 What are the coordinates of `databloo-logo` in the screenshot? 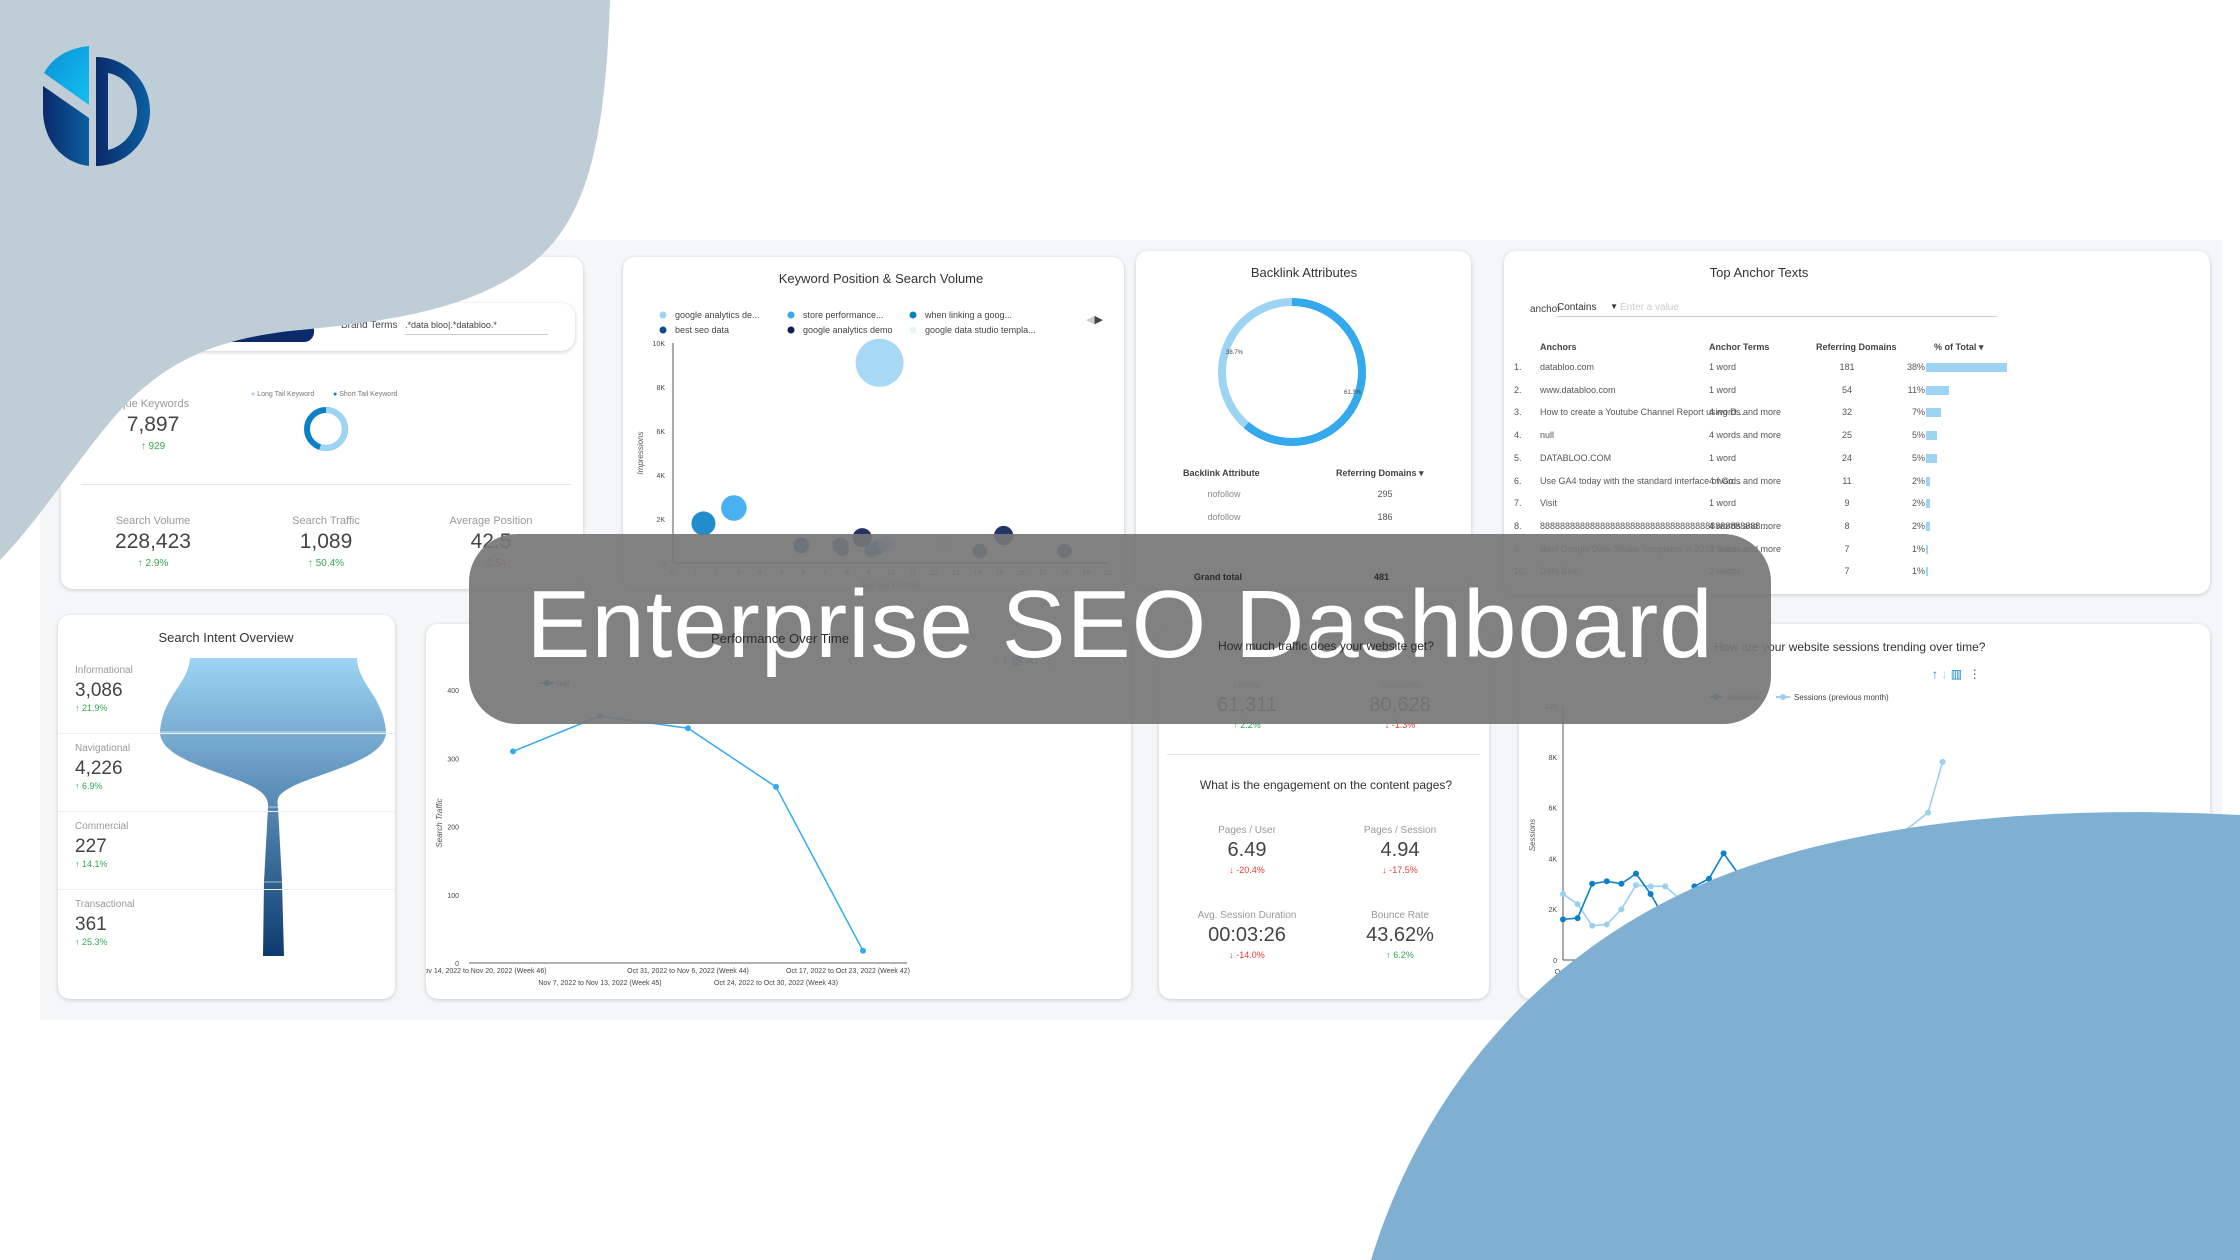 It's located at (96, 106).